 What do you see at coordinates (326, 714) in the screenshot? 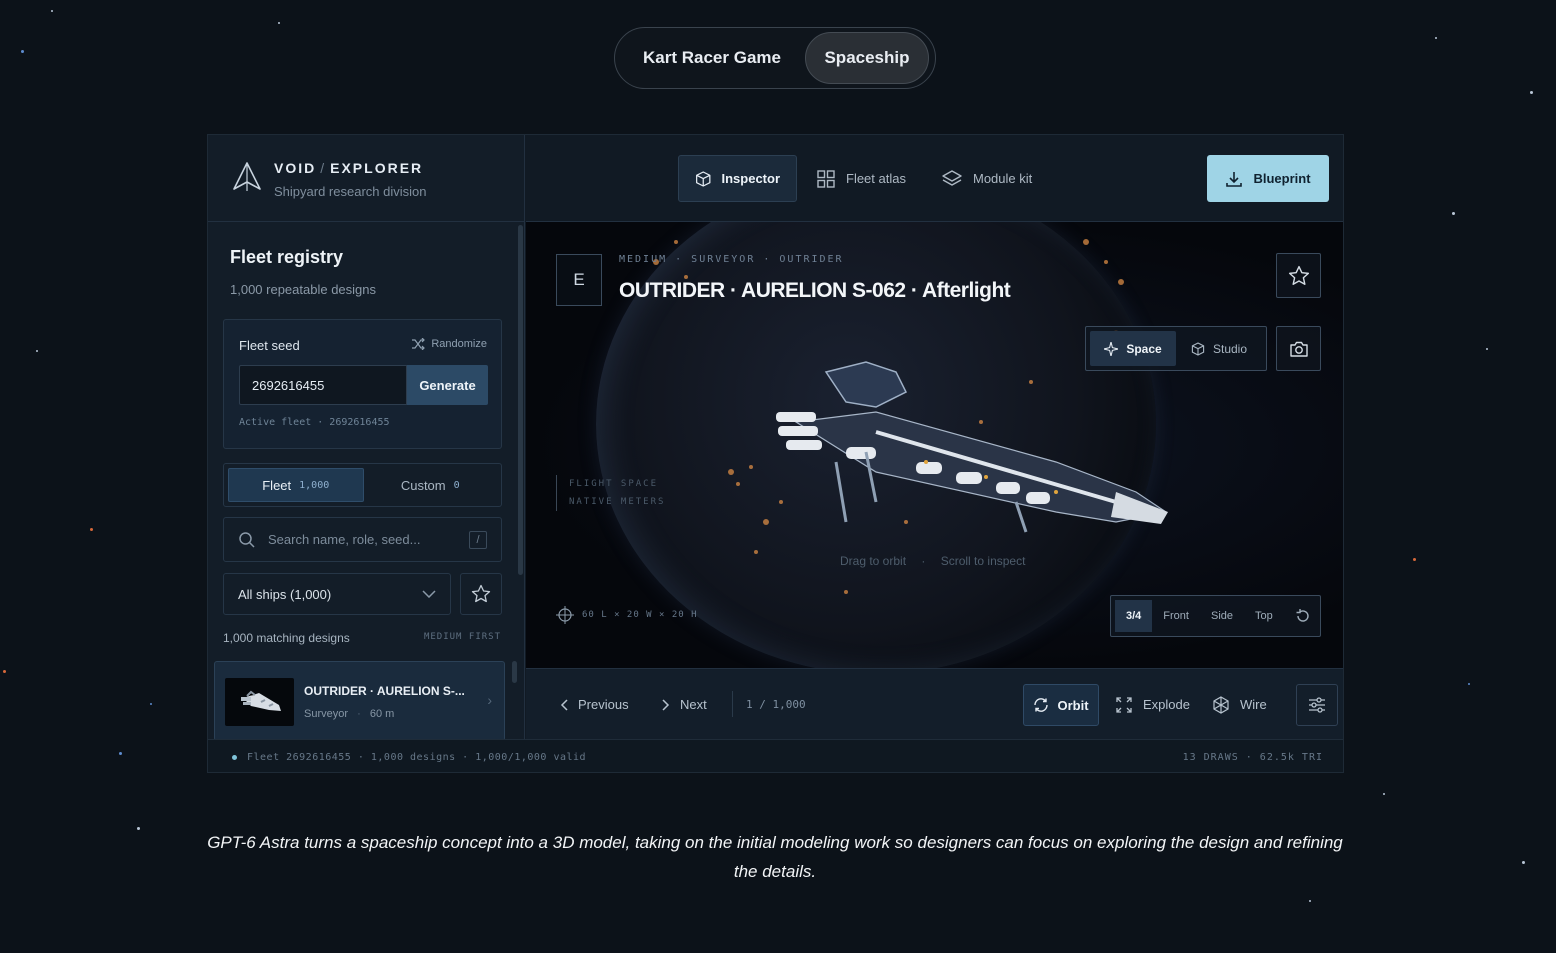
I see `ship-role: Surveyor` at bounding box center [326, 714].